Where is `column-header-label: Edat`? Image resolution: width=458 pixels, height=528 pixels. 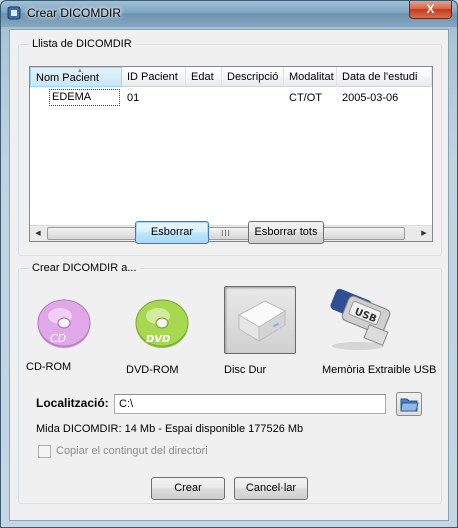
column-header-label: Edat is located at coordinates (202, 77).